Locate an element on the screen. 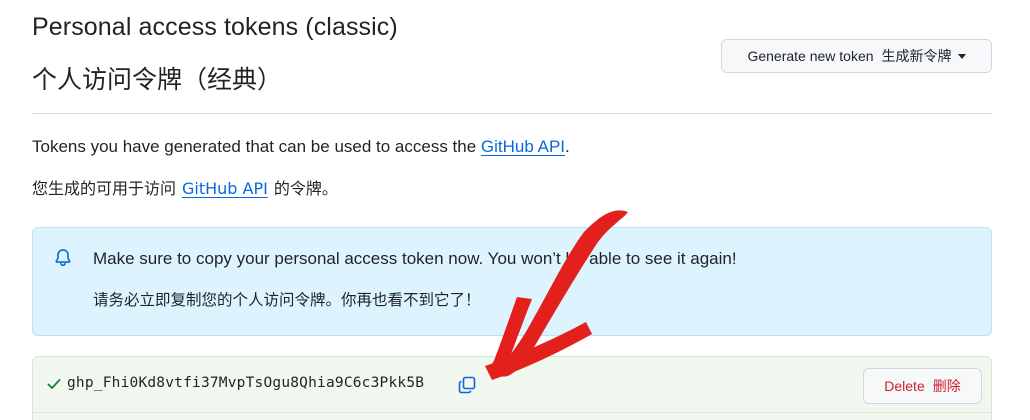 This screenshot has width=1030, height=420. description-zh: 您生成的可用于访问 GitHub API 的令牌。 is located at coordinates (185, 187).